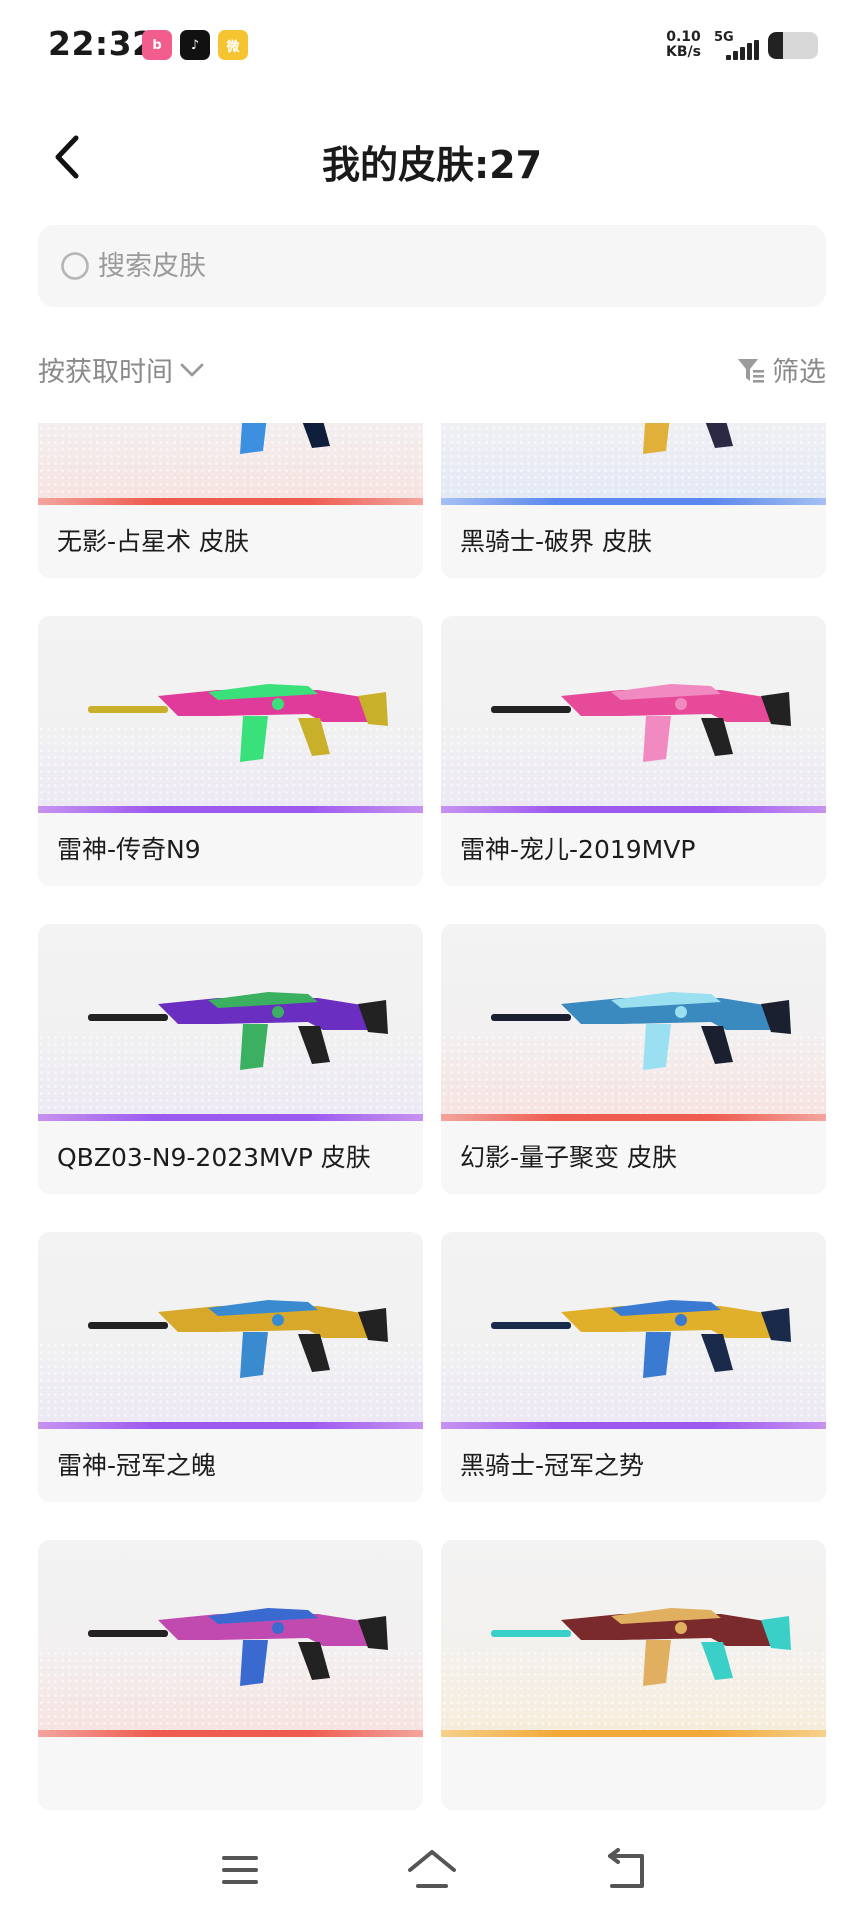 The width and height of the screenshot is (864, 1920). I want to click on skin-card: 雷神-冠军之魄, so click(230, 1367).